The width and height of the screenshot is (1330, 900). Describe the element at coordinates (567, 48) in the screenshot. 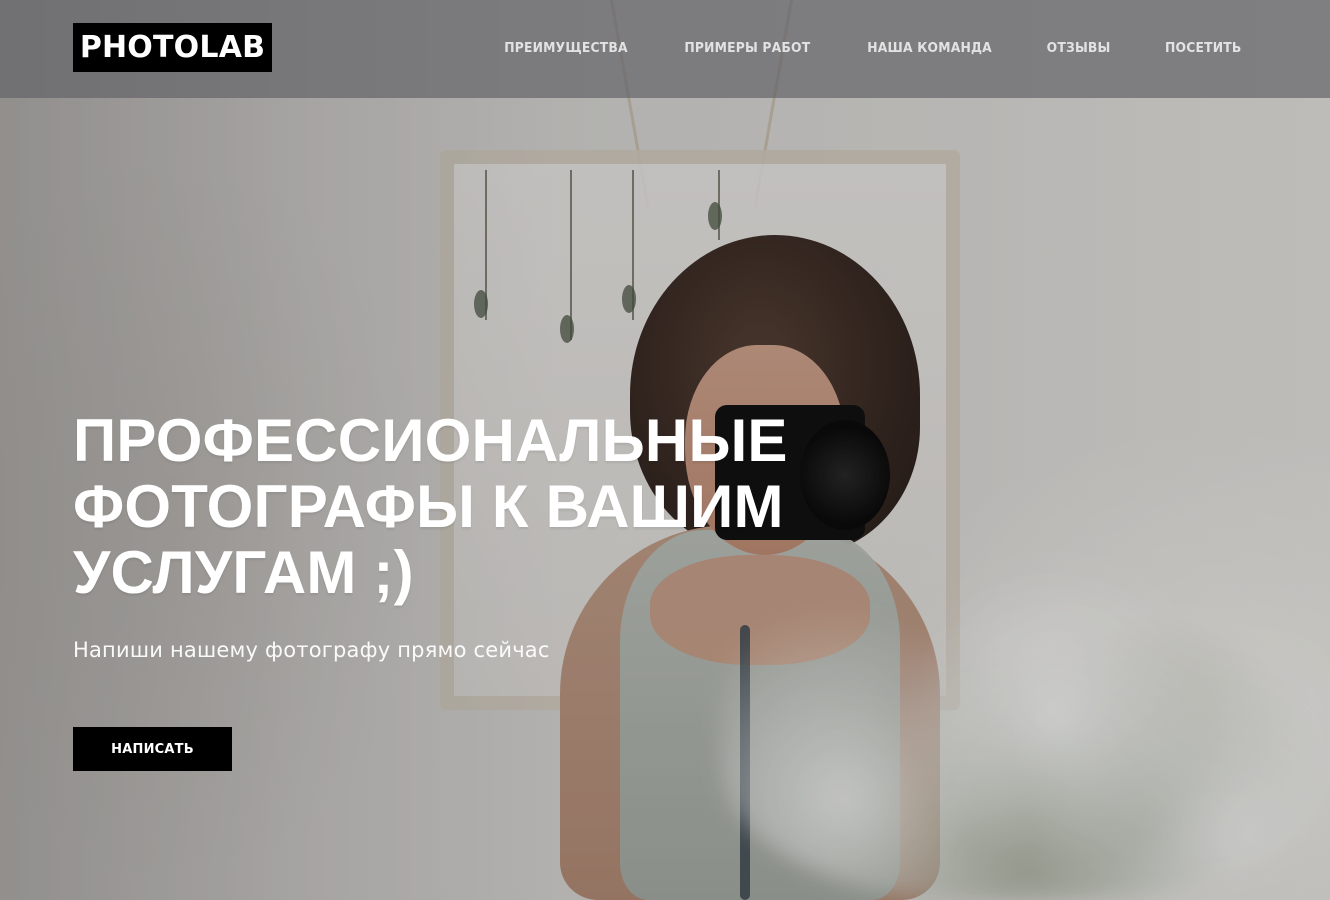

I see `nav-item-advantages: ПРЕИМУЩЕСТВА` at that location.